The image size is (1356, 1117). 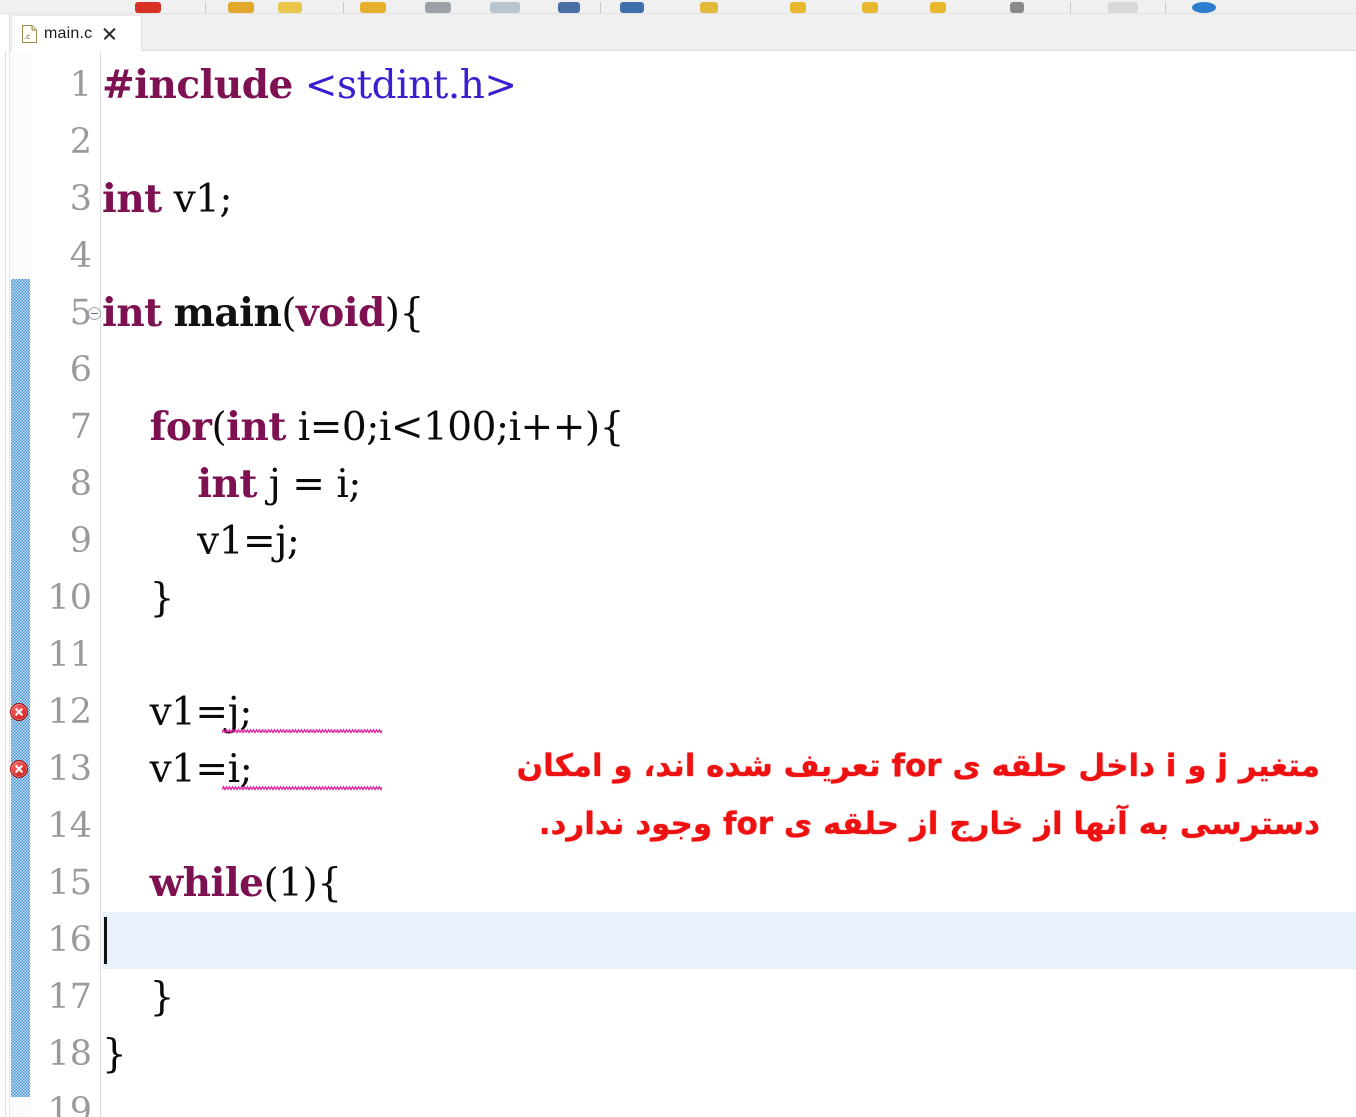 What do you see at coordinates (729, 85) in the screenshot?
I see `code-line: #include <stdint.h>` at bounding box center [729, 85].